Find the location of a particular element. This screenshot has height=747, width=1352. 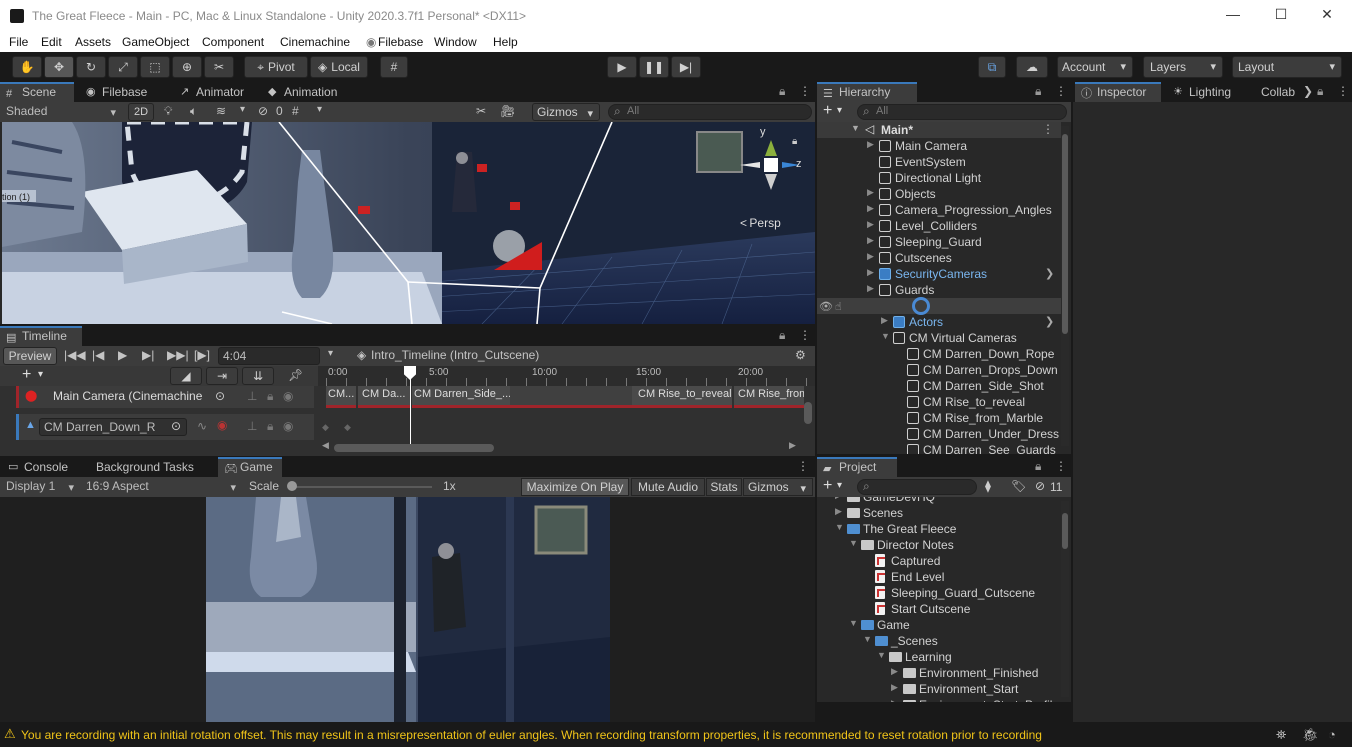

prev-frame-icon: |◀ is located at coordinates (98, 356).